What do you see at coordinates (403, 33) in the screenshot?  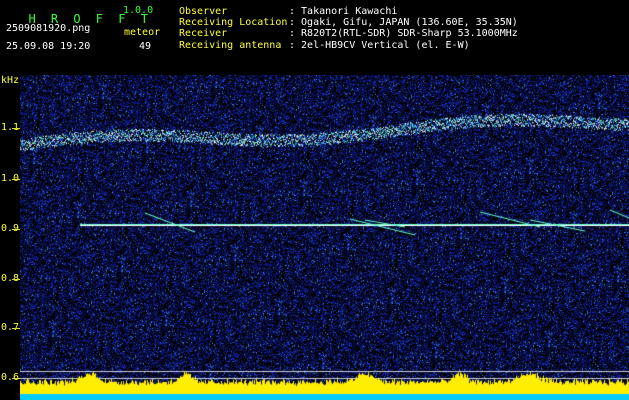 I see `info-value-receiver: : R820T2(RTL-SDR) SDR-Sharp 53.1000MHz` at bounding box center [403, 33].